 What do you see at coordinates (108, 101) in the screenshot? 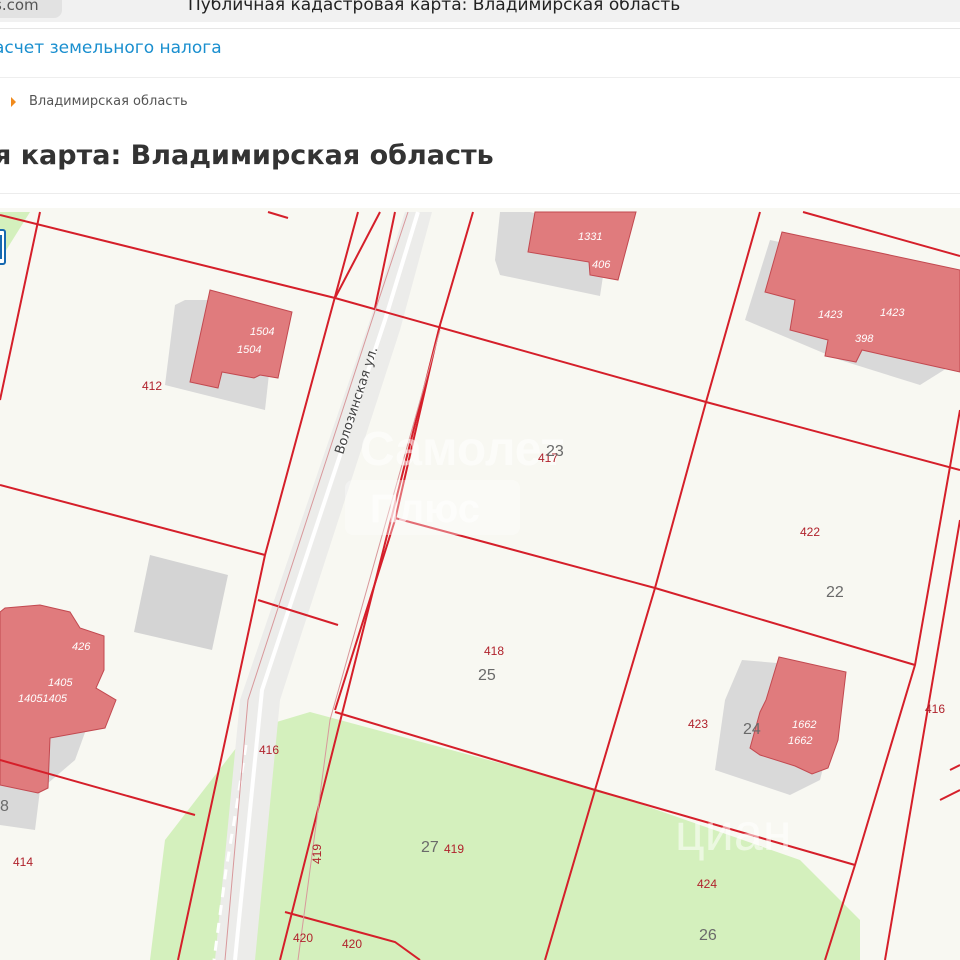
I see `breadcrumb-current: Владимирская область` at bounding box center [108, 101].